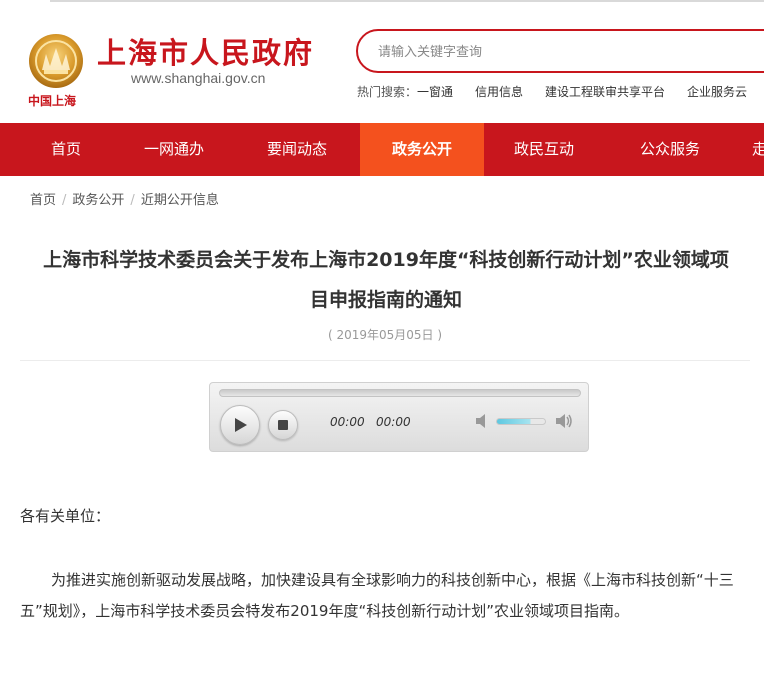  Describe the element at coordinates (297, 149) in the screenshot. I see `nav-news: 要闻动态` at that location.